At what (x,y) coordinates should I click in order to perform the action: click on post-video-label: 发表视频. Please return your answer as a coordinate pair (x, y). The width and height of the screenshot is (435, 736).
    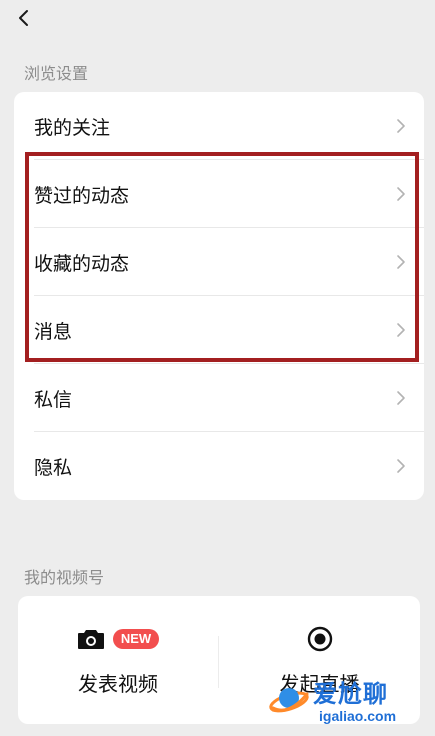
    Looking at the image, I should click on (118, 684).